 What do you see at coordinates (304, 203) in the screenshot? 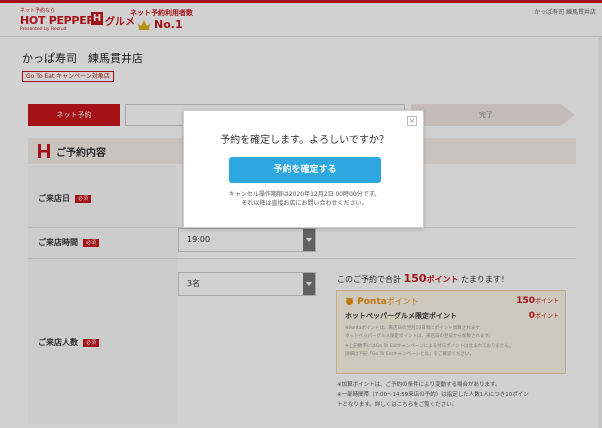
I see `contact-note: それ以降は直接お店にお問い合わせください。` at bounding box center [304, 203].